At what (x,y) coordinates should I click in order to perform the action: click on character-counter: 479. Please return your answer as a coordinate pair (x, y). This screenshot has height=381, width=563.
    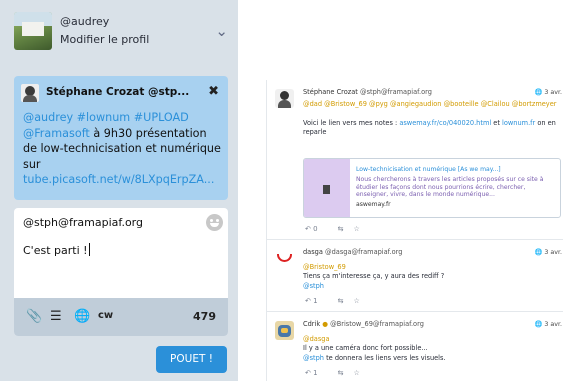
    Looking at the image, I should click on (204, 316).